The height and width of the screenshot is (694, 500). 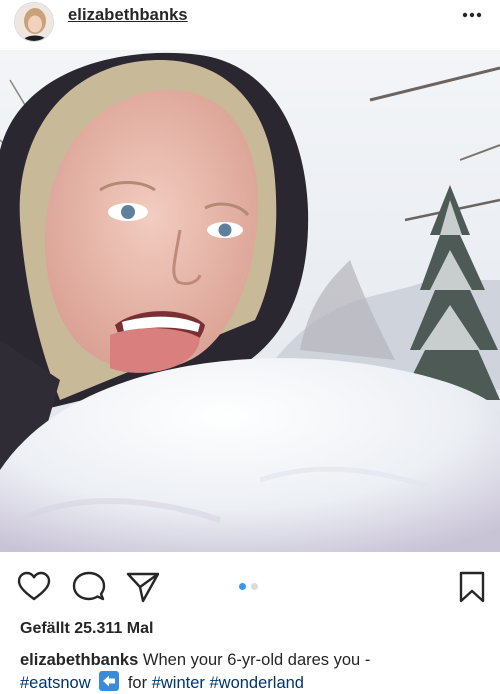 I want to click on caption-text: When your 6-yr-old dares you -, so click(x=256, y=660).